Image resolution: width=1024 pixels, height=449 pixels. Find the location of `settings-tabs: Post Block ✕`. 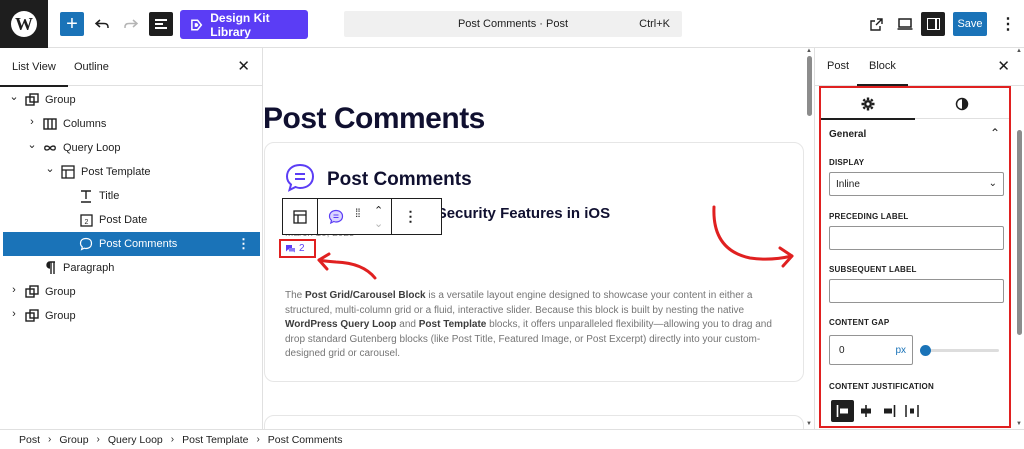

settings-tabs: Post Block ✕ is located at coordinates (919, 67).